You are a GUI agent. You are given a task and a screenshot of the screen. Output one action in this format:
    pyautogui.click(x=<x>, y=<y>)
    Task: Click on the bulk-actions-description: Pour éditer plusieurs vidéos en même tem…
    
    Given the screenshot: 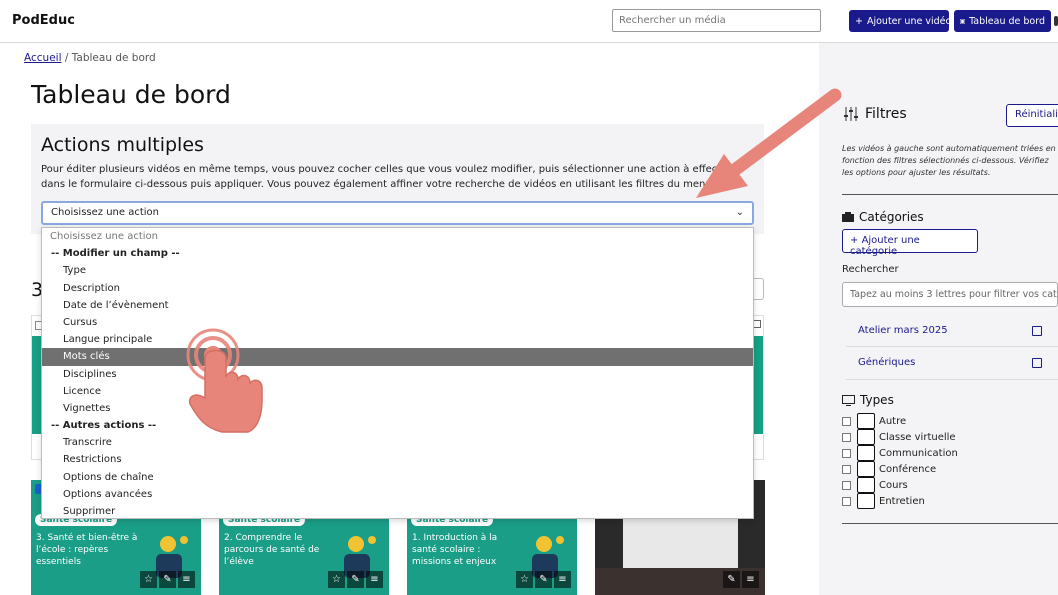 What is the action you would take?
    pyautogui.click(x=389, y=177)
    